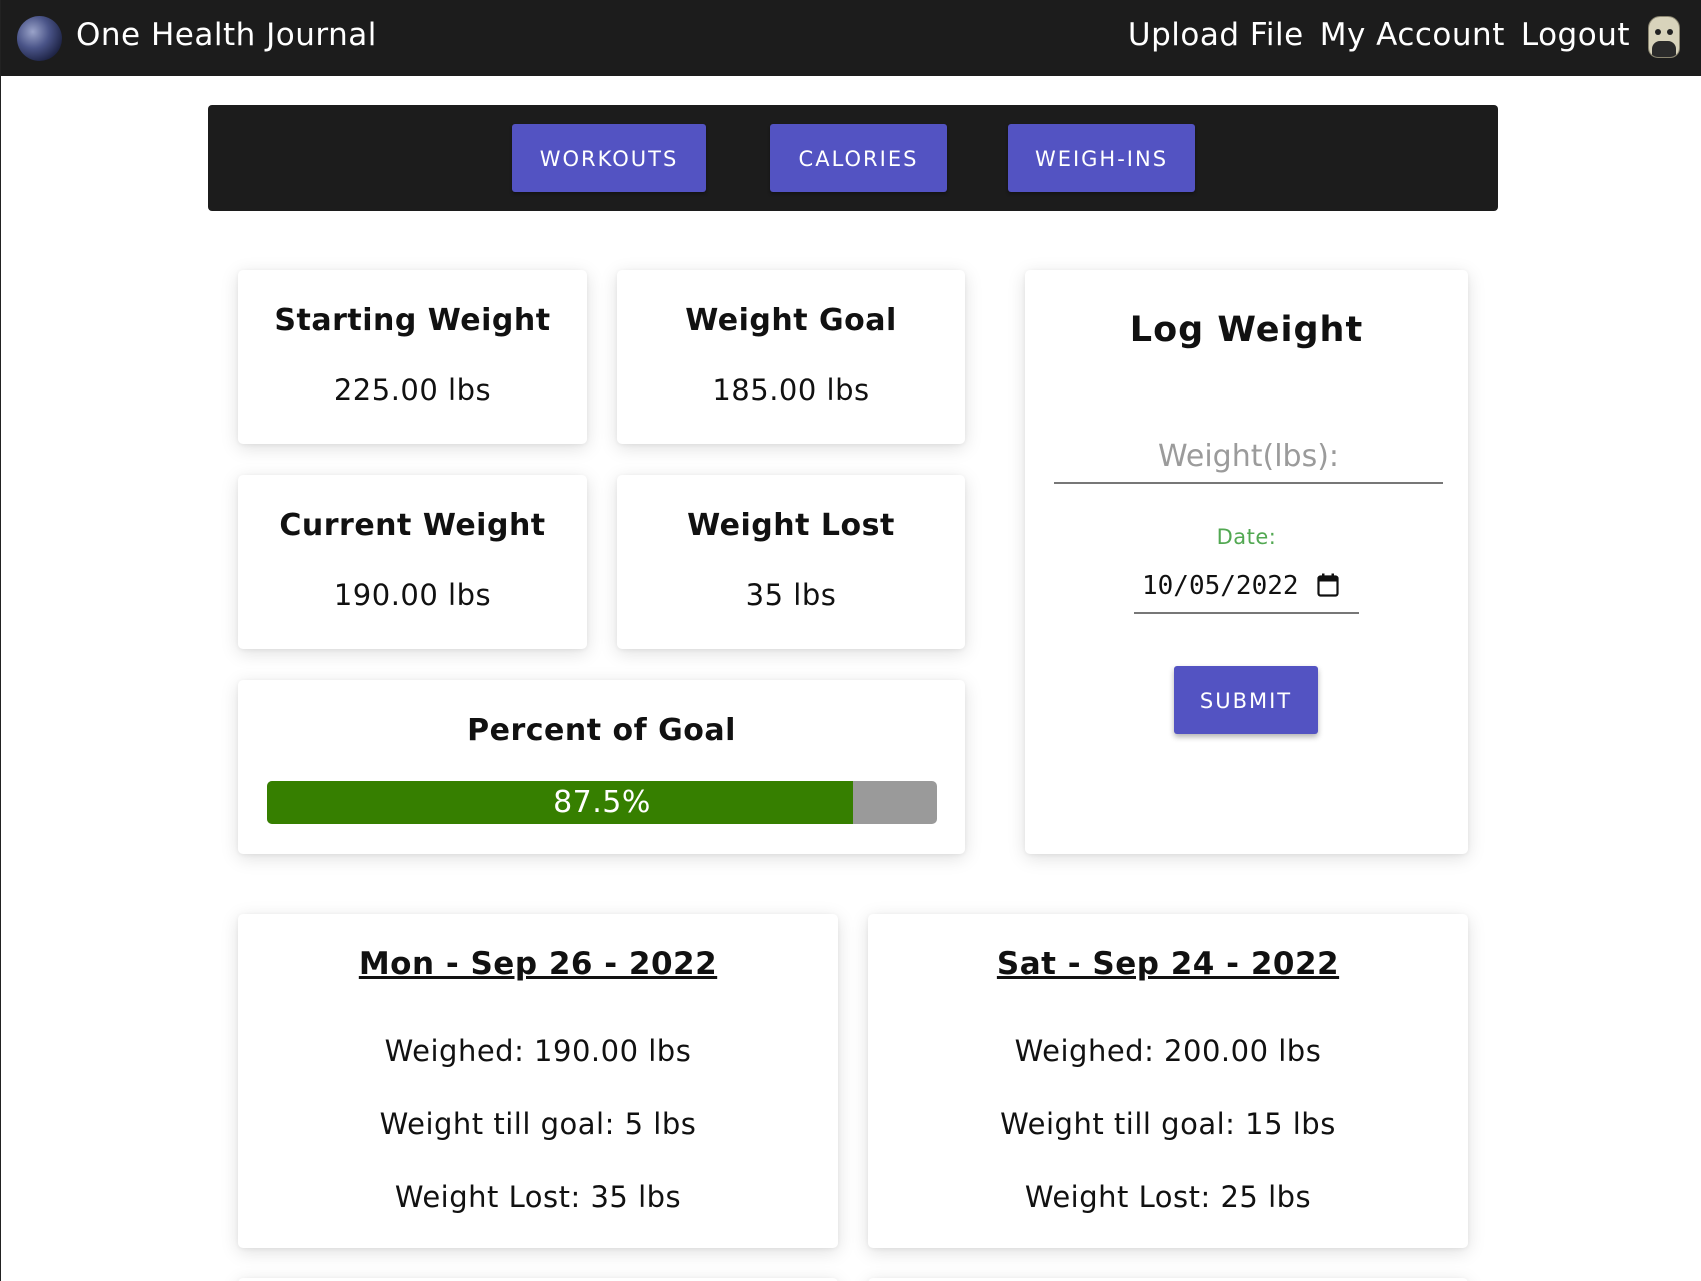 This screenshot has width=1701, height=1281. I want to click on avatar-icon, so click(1664, 37).